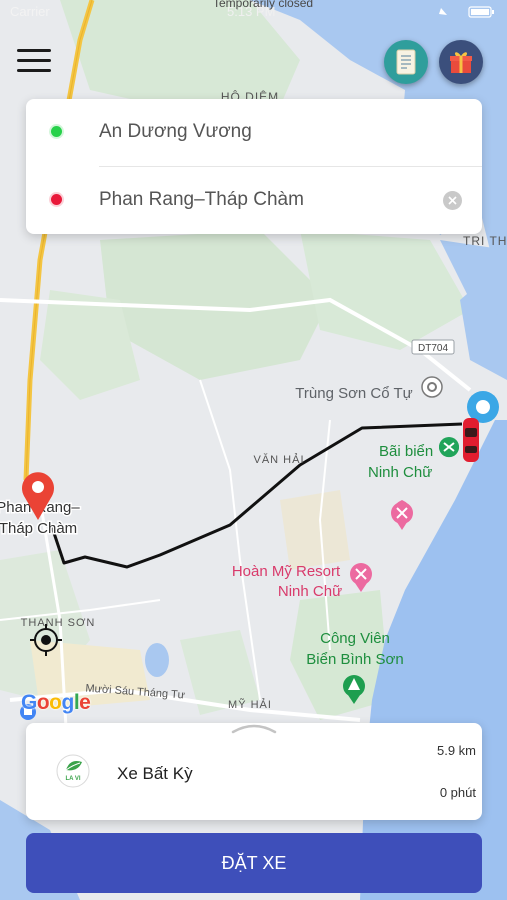 The height and width of the screenshot is (900, 507). Describe the element at coordinates (457, 792) in the screenshot. I see `vehicle-duration: 0 phút` at that location.